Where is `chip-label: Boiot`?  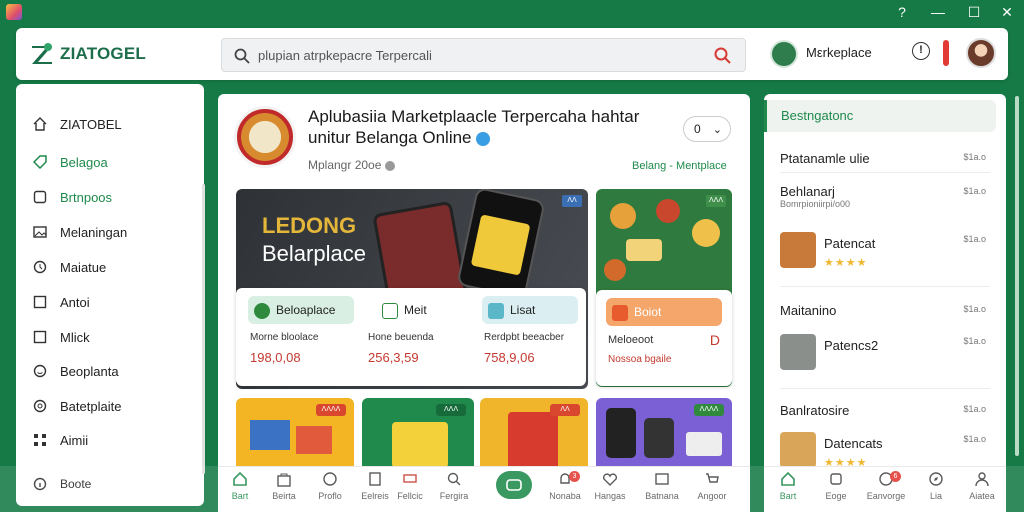 chip-label: Boiot is located at coordinates (648, 312).